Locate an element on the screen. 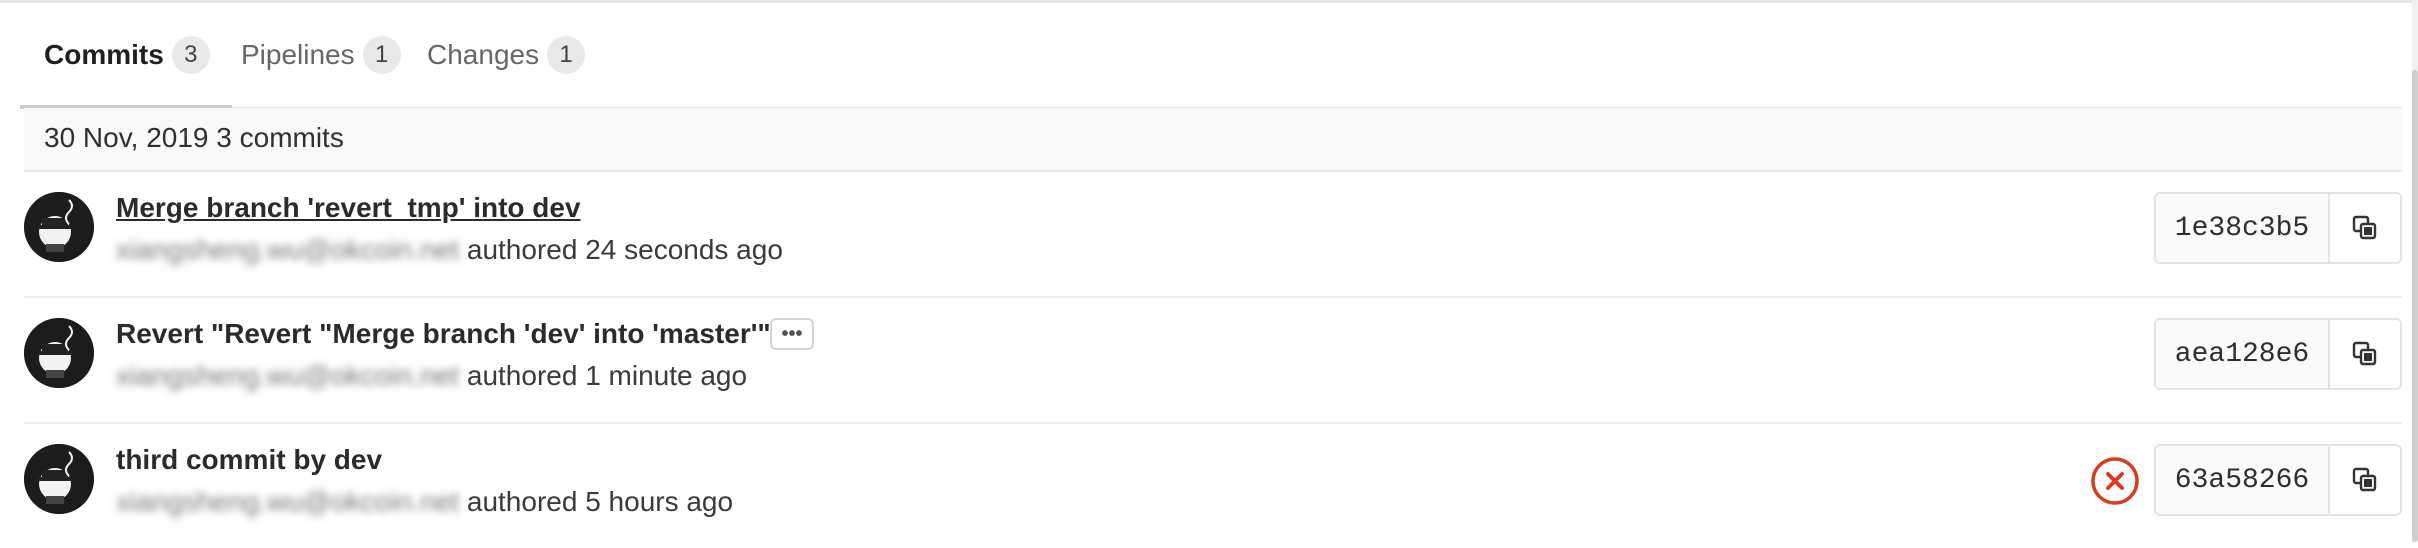 The width and height of the screenshot is (2418, 548). tab-commits: Commits 3 is located at coordinates (126, 56).